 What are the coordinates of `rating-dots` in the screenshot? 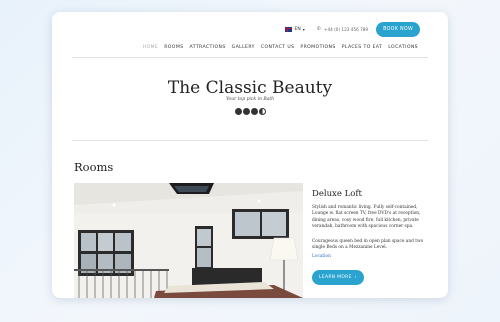 It's located at (250, 111).